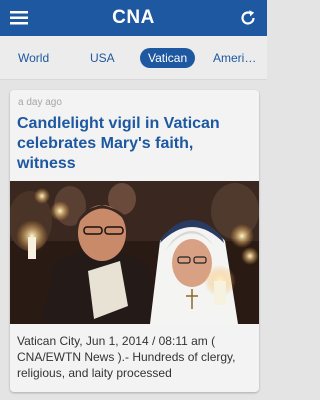  What do you see at coordinates (102, 58) in the screenshot?
I see `tab-usa: USA` at bounding box center [102, 58].